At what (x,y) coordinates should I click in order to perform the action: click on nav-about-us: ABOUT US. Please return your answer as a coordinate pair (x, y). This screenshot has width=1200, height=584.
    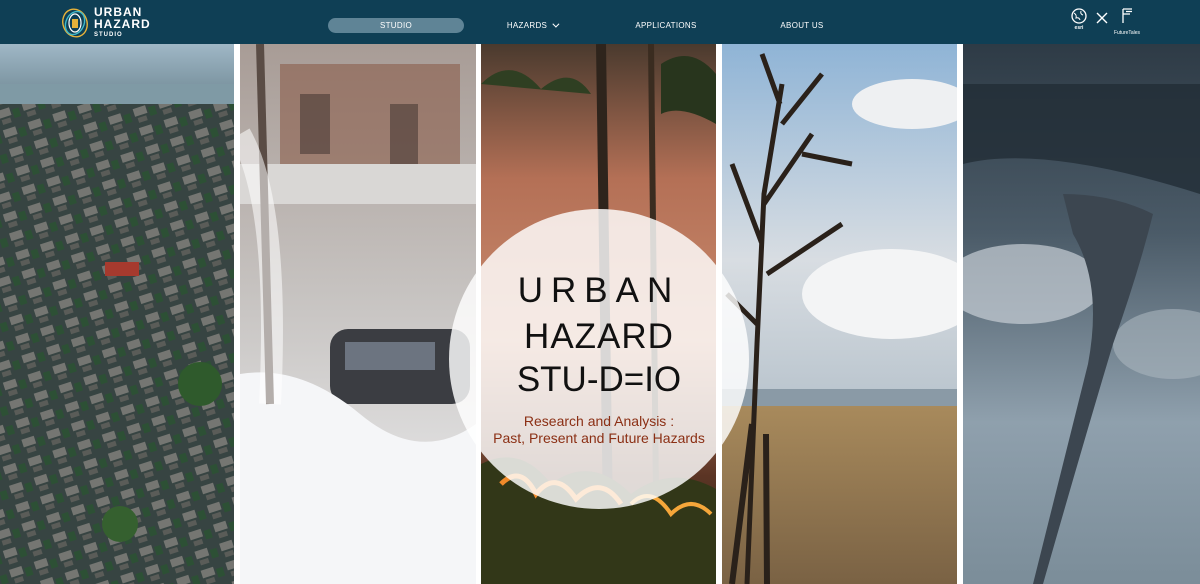
    Looking at the image, I should click on (802, 25).